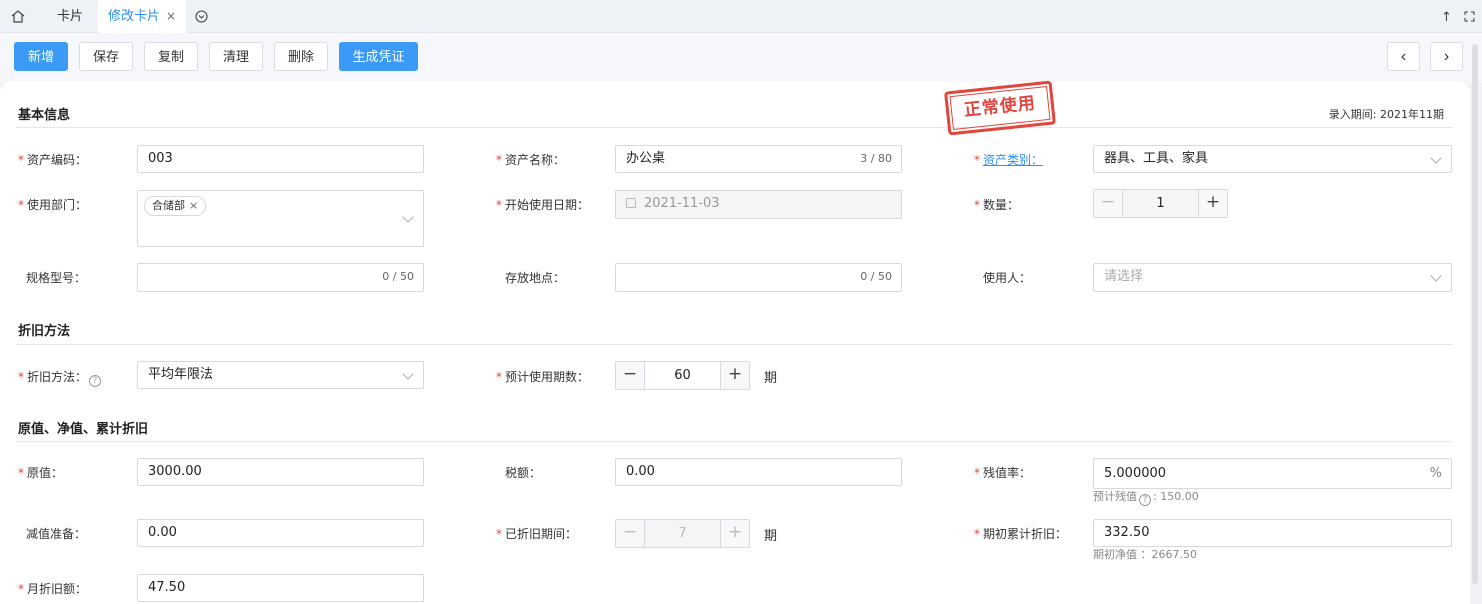  Describe the element at coordinates (1435, 473) in the screenshot. I see `percent-unit: %` at that location.